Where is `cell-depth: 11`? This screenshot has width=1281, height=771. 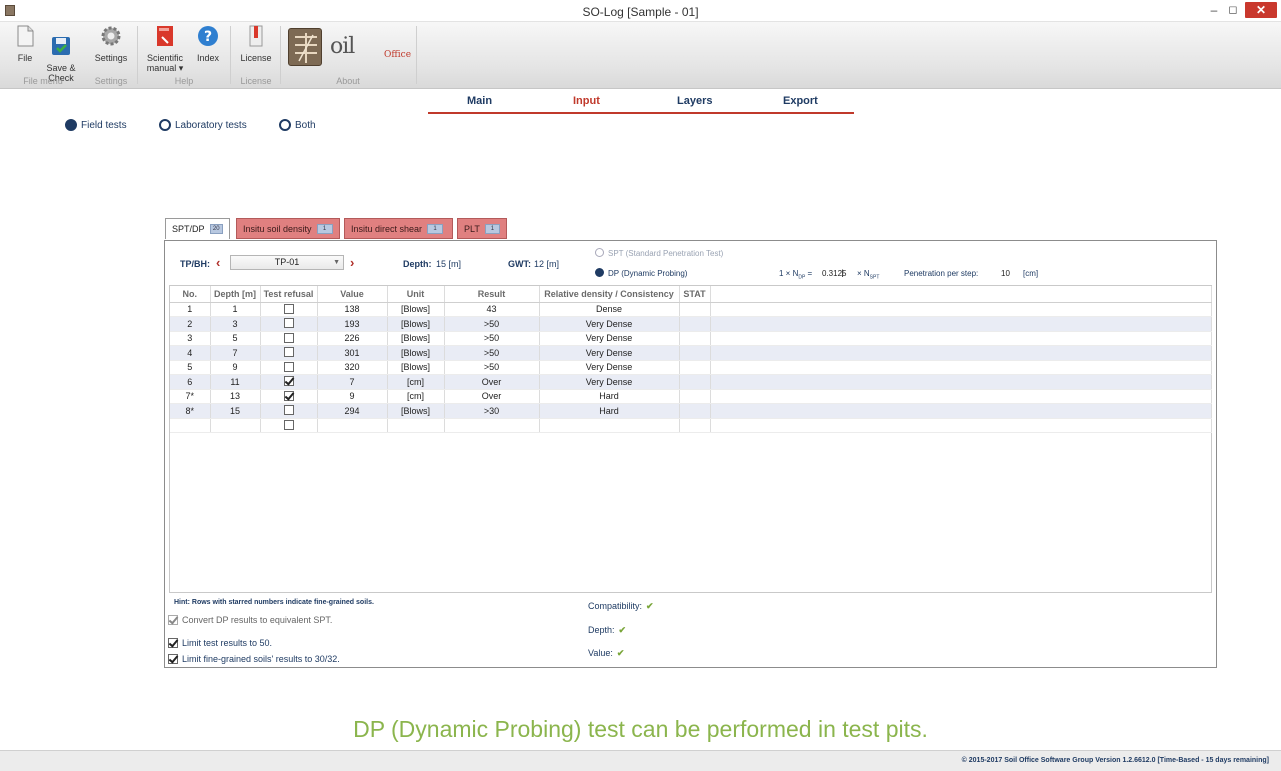 cell-depth: 11 is located at coordinates (235, 382).